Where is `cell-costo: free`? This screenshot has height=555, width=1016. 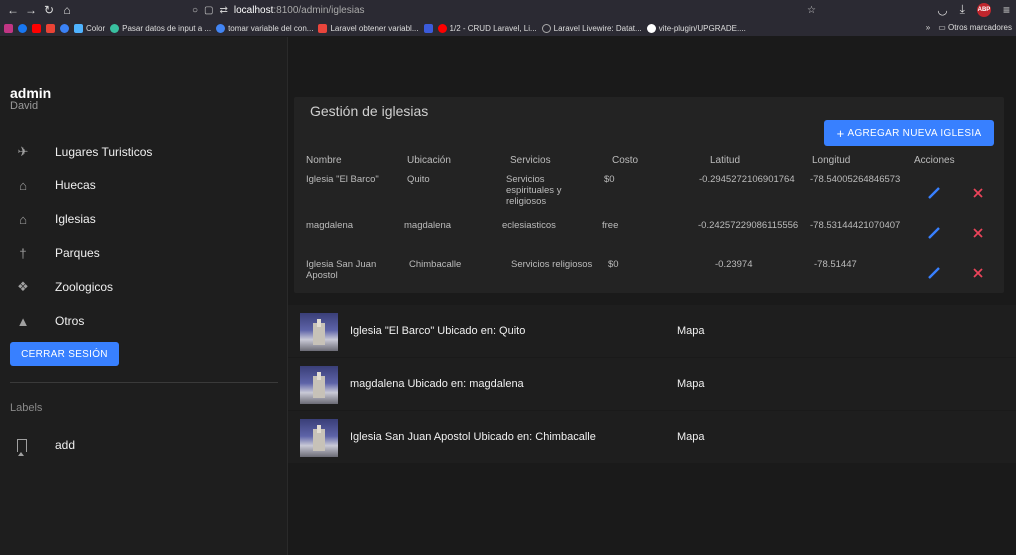
cell-costo: free is located at coordinates (610, 225).